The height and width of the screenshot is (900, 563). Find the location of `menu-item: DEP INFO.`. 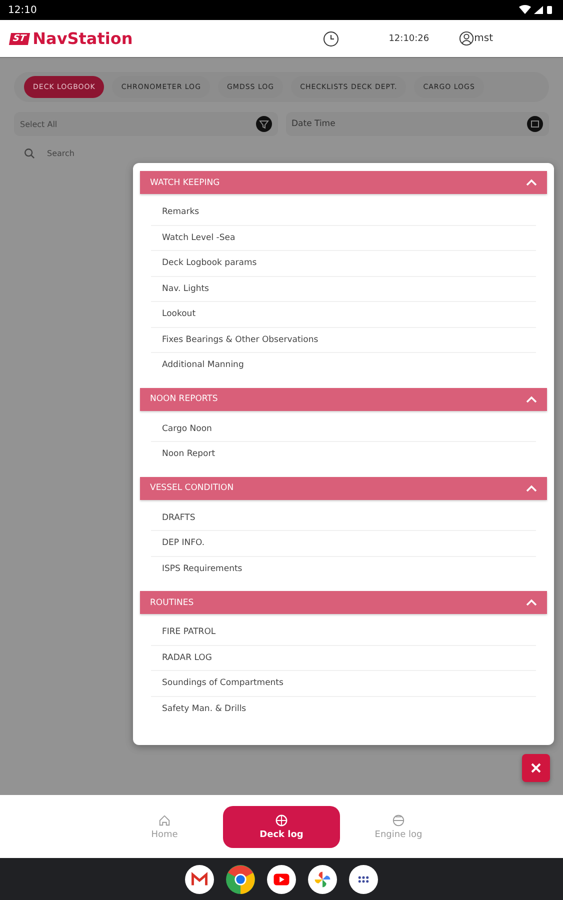

menu-item: DEP INFO. is located at coordinates (343, 543).